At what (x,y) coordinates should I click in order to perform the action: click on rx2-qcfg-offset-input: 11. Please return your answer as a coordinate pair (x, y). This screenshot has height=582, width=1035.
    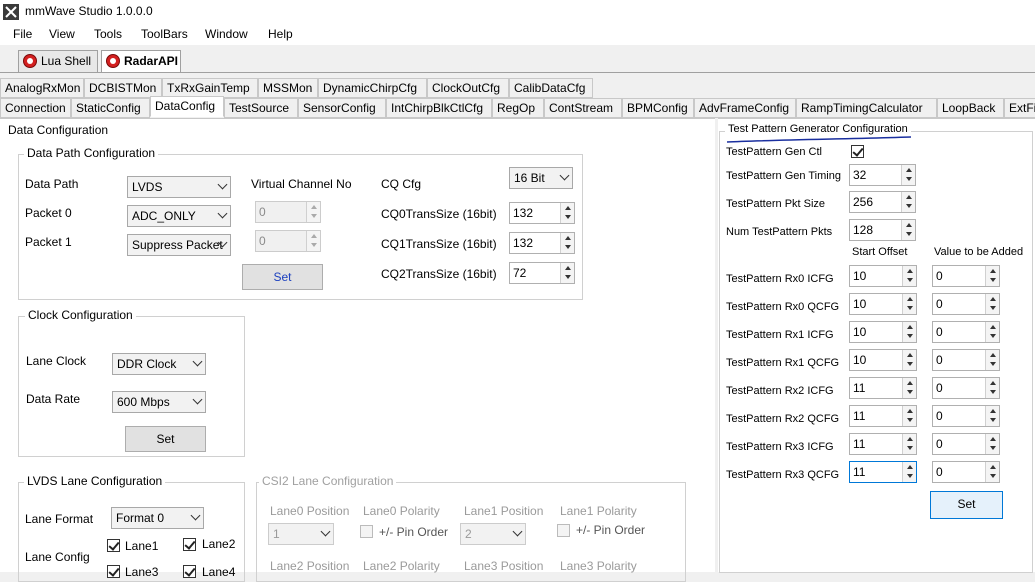
    Looking at the image, I should click on (883, 416).